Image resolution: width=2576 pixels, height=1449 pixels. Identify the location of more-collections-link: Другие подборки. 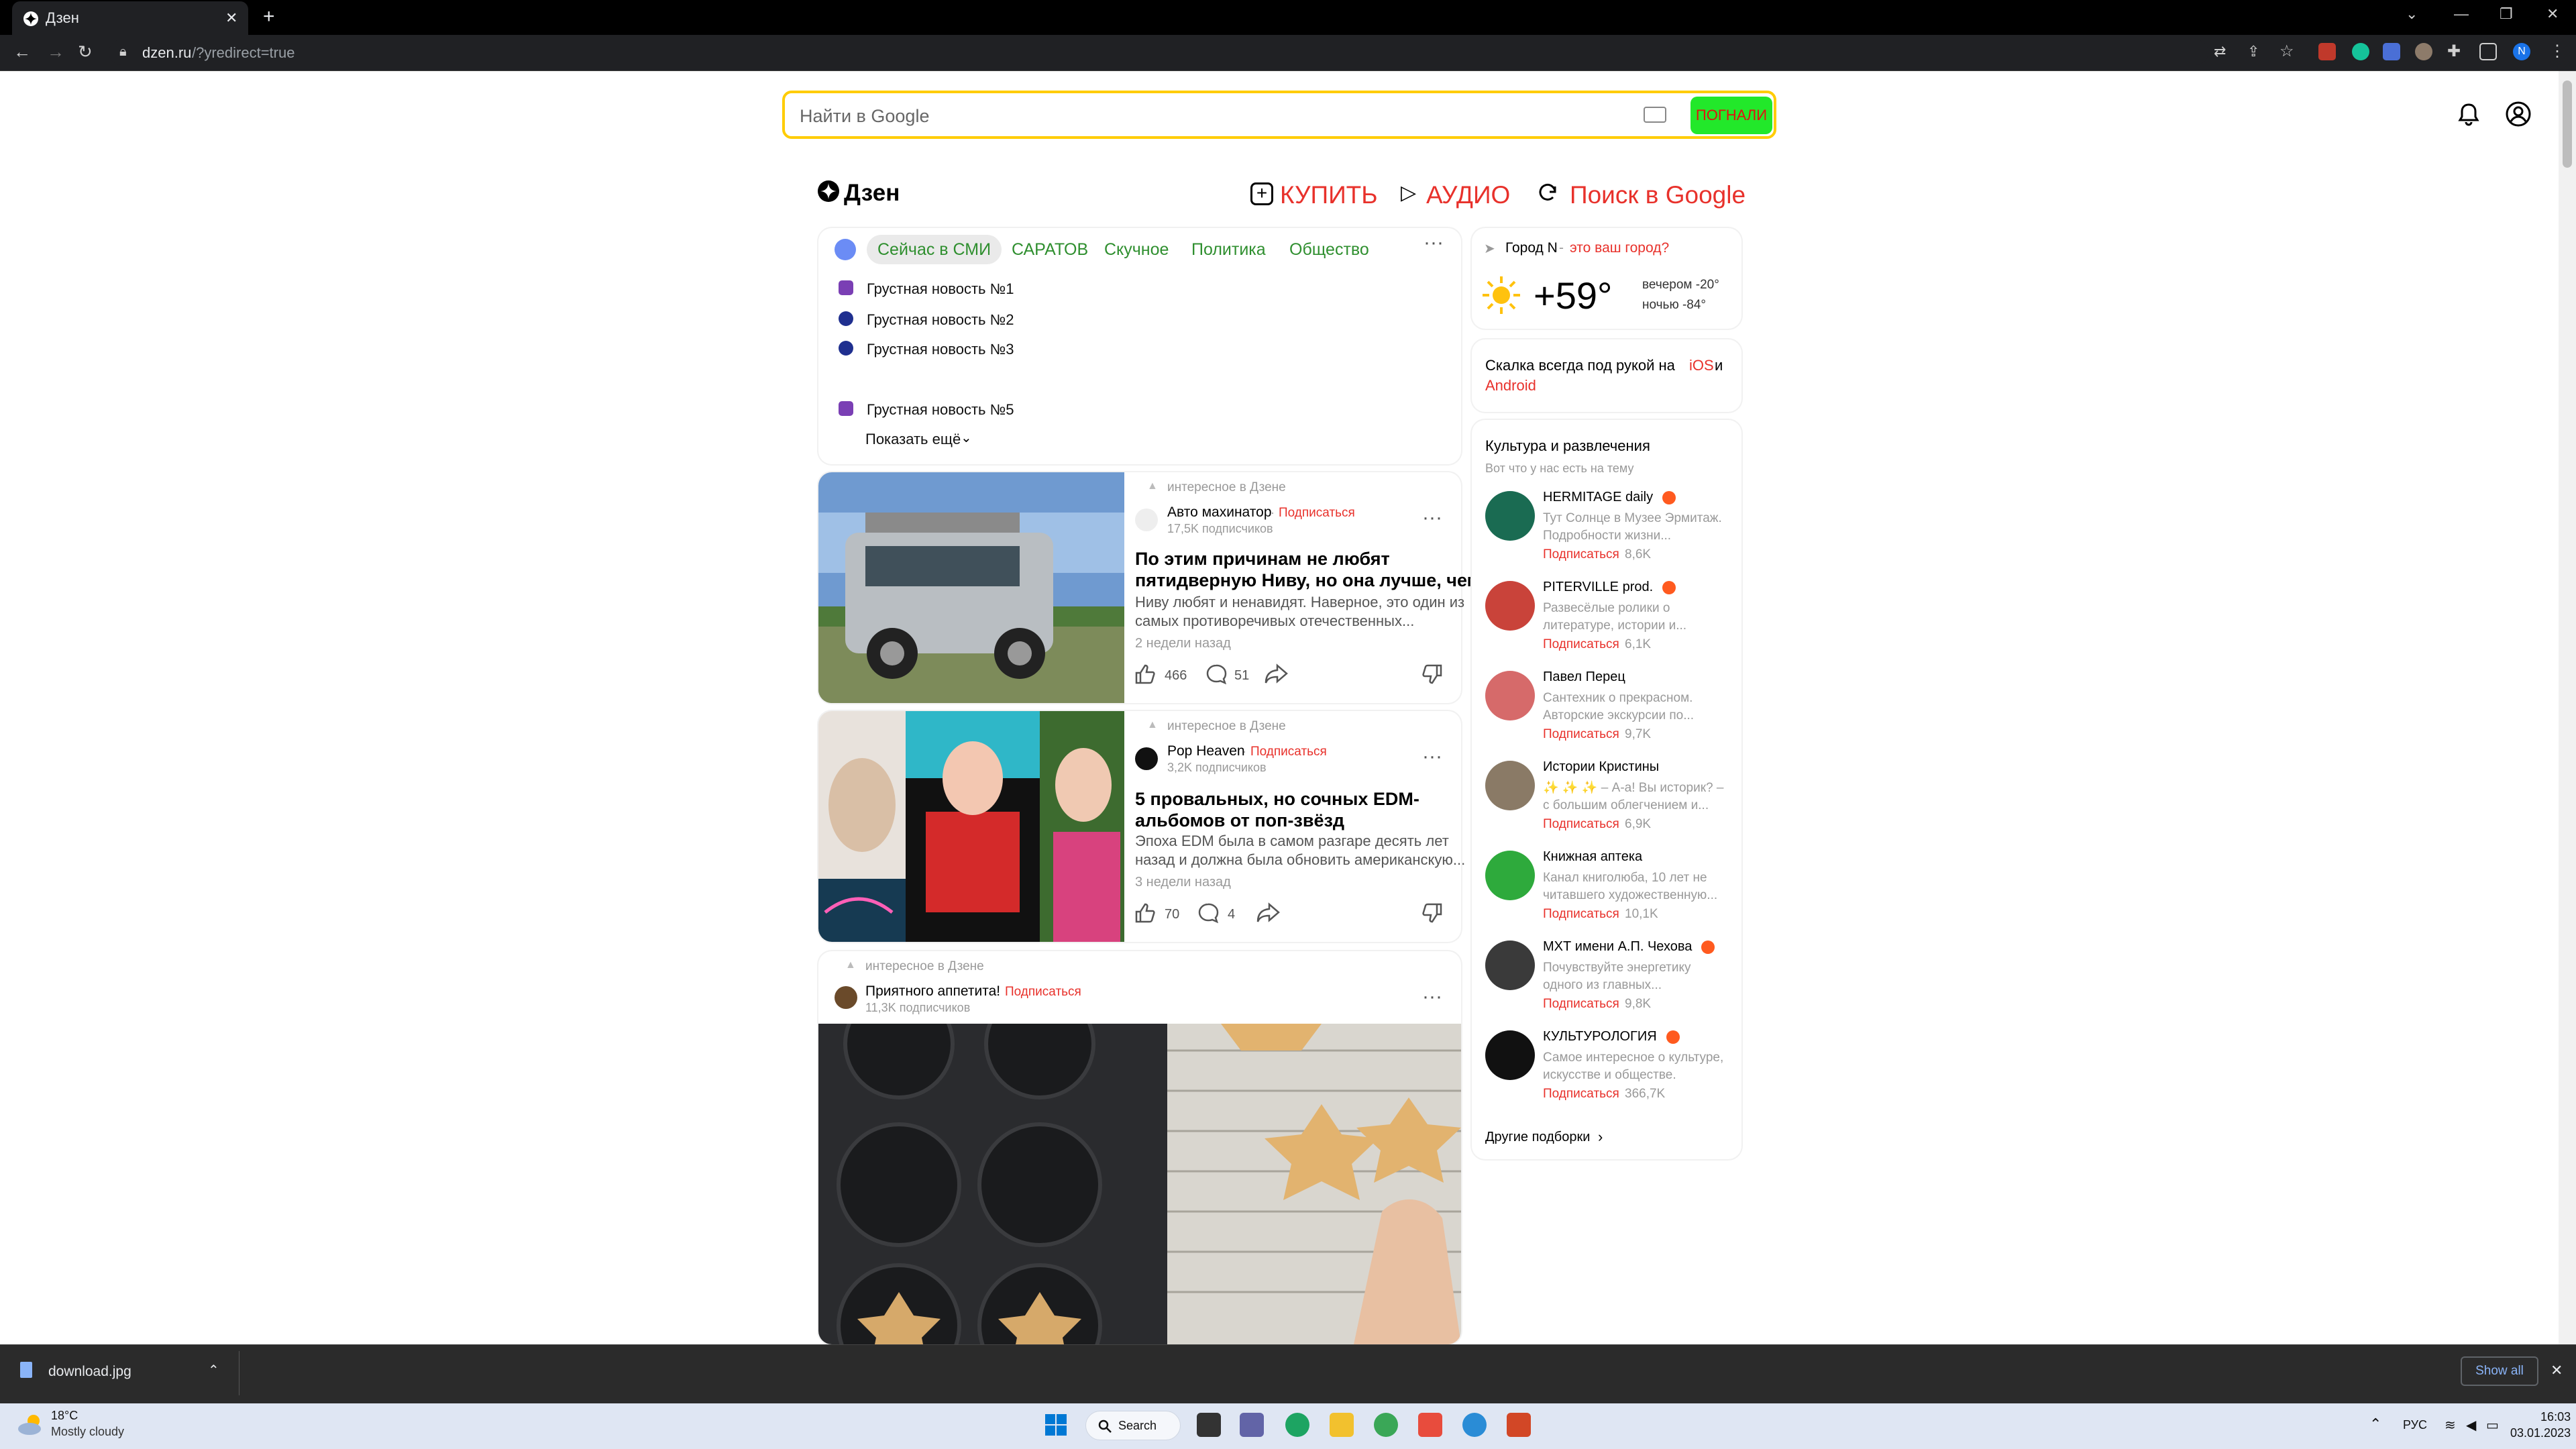
(1537, 1137).